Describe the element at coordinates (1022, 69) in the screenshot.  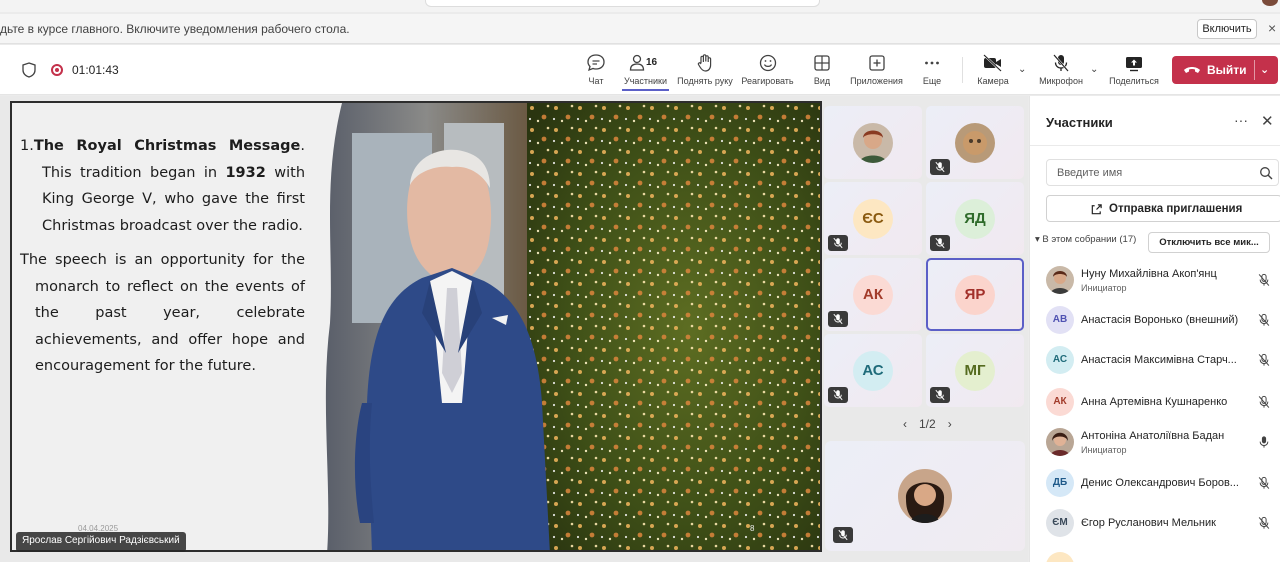
I see `camera-options-chevron-icon: ⌄` at that location.